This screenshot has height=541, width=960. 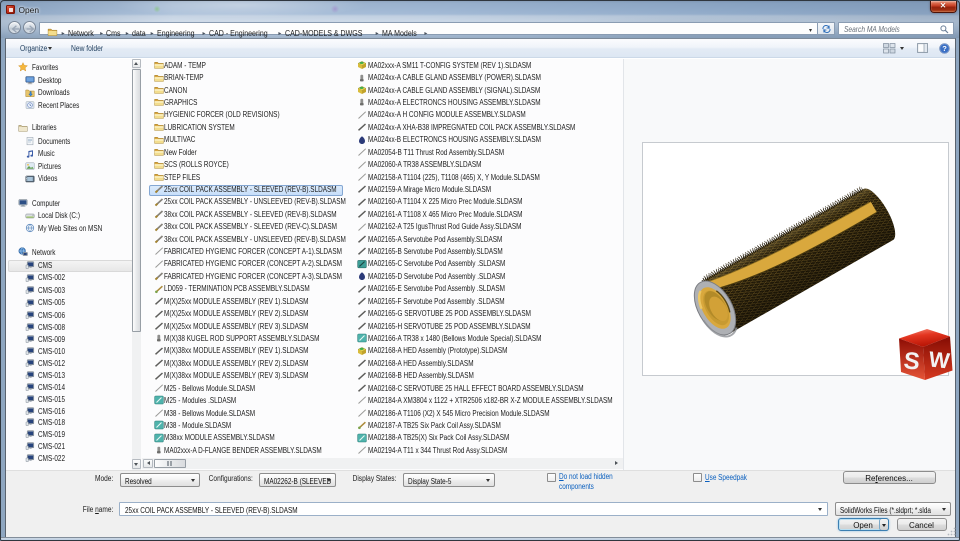 I want to click on svg-text: W, so click(x=938, y=359).